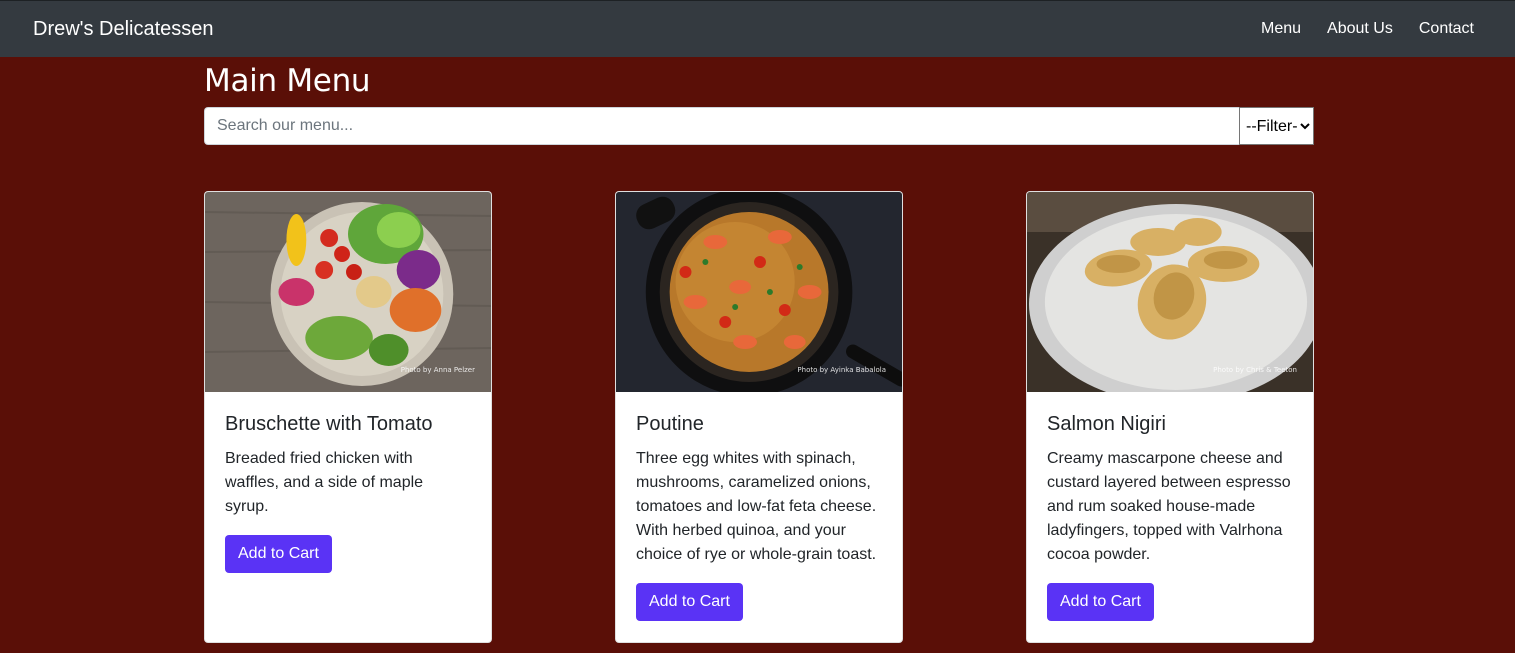 The height and width of the screenshot is (653, 1515). Describe the element at coordinates (287, 81) in the screenshot. I see `page-title: Main Menu` at that location.